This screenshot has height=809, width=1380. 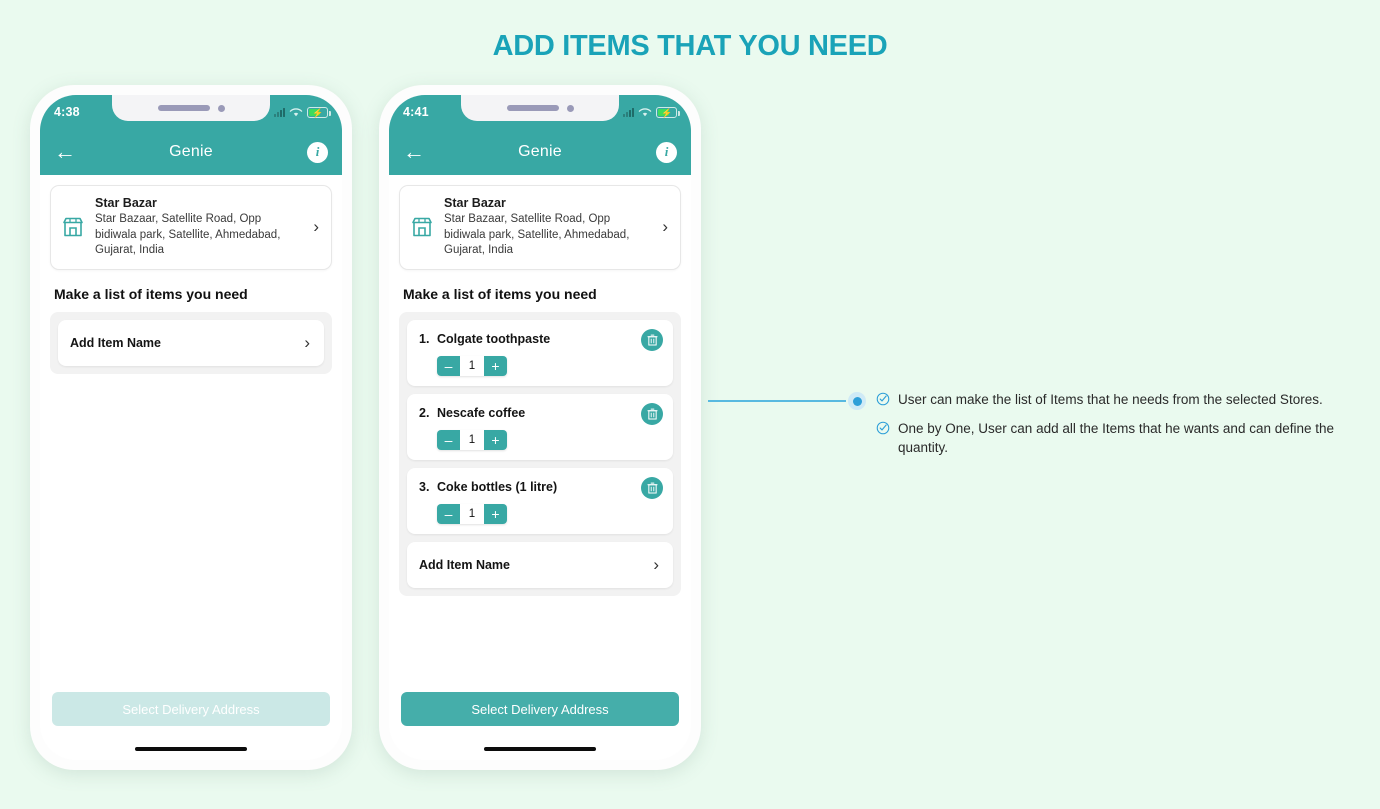 I want to click on item-header: 1. Colgate toothpaste, so click(x=540, y=339).